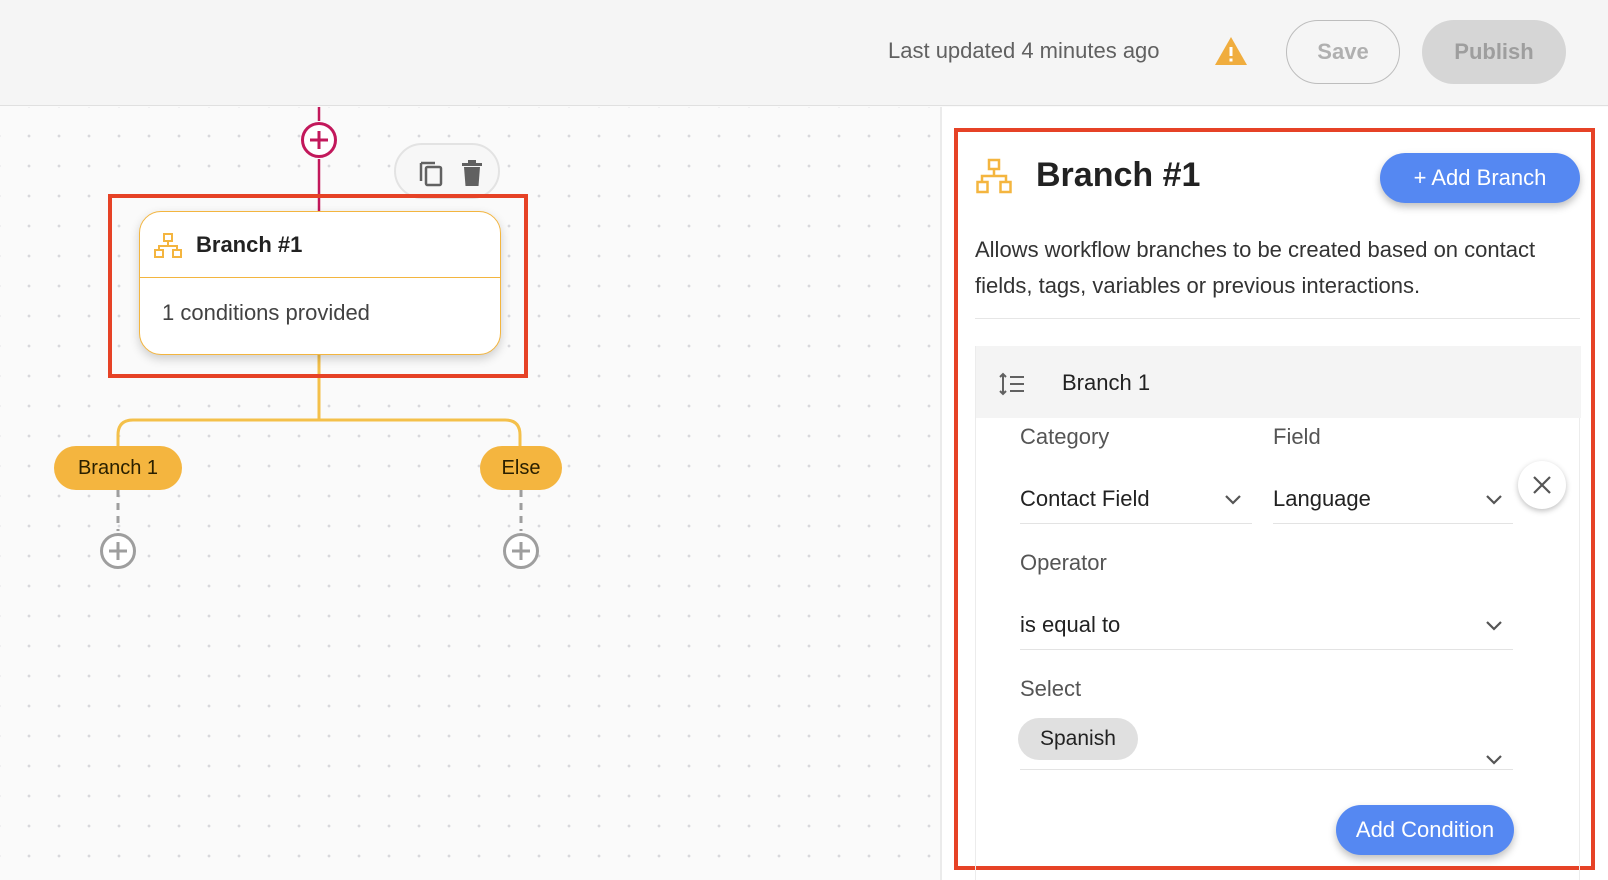 The width and height of the screenshot is (1608, 880). What do you see at coordinates (447, 171) in the screenshot?
I see `node-action-toolbar` at bounding box center [447, 171].